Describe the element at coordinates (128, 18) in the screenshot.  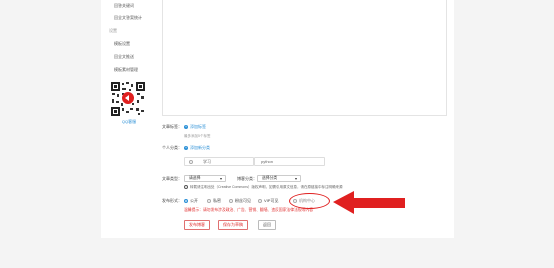
I see `sidebar-item-stats: 回全文答案统计` at that location.